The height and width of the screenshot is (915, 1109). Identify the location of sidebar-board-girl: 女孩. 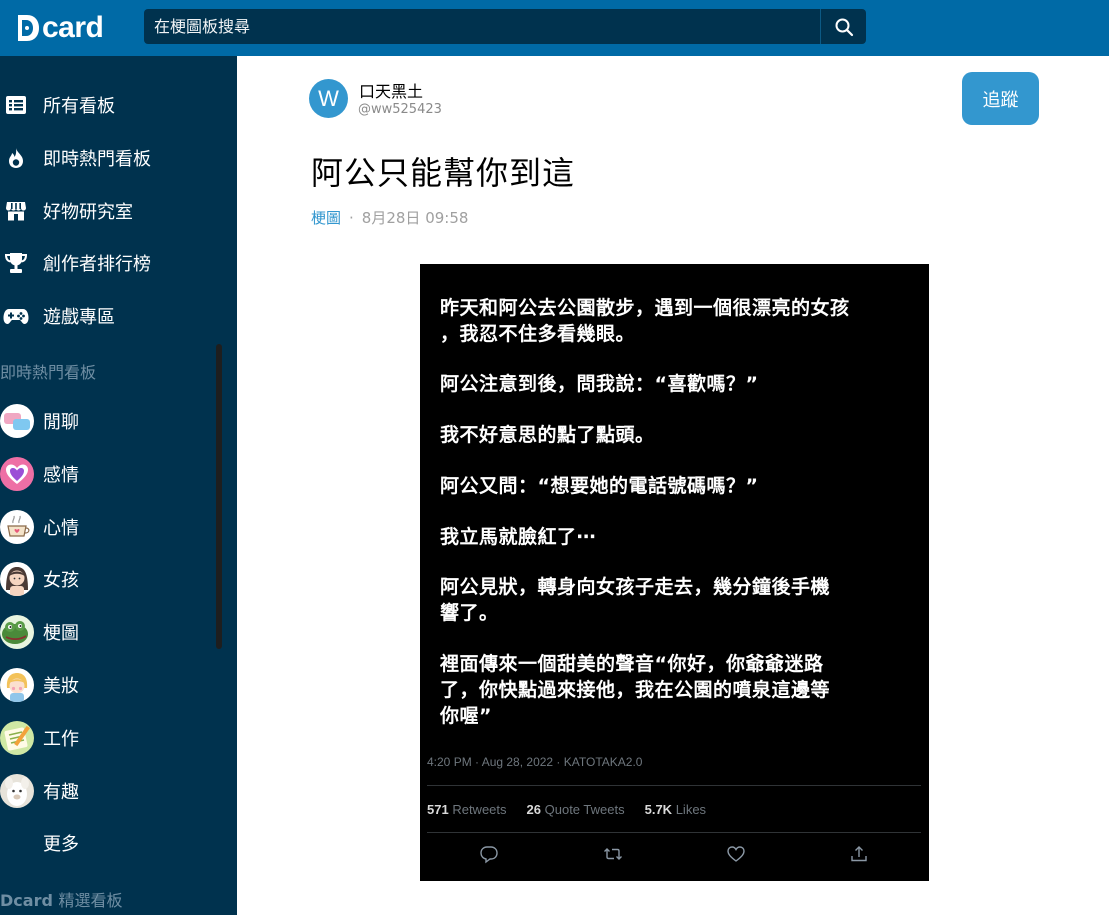
(118, 579).